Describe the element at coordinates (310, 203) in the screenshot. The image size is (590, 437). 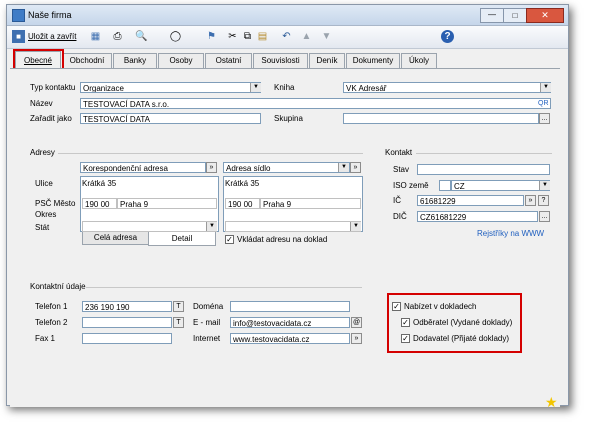
I see `right-mesto-field: Praha 9` at that location.